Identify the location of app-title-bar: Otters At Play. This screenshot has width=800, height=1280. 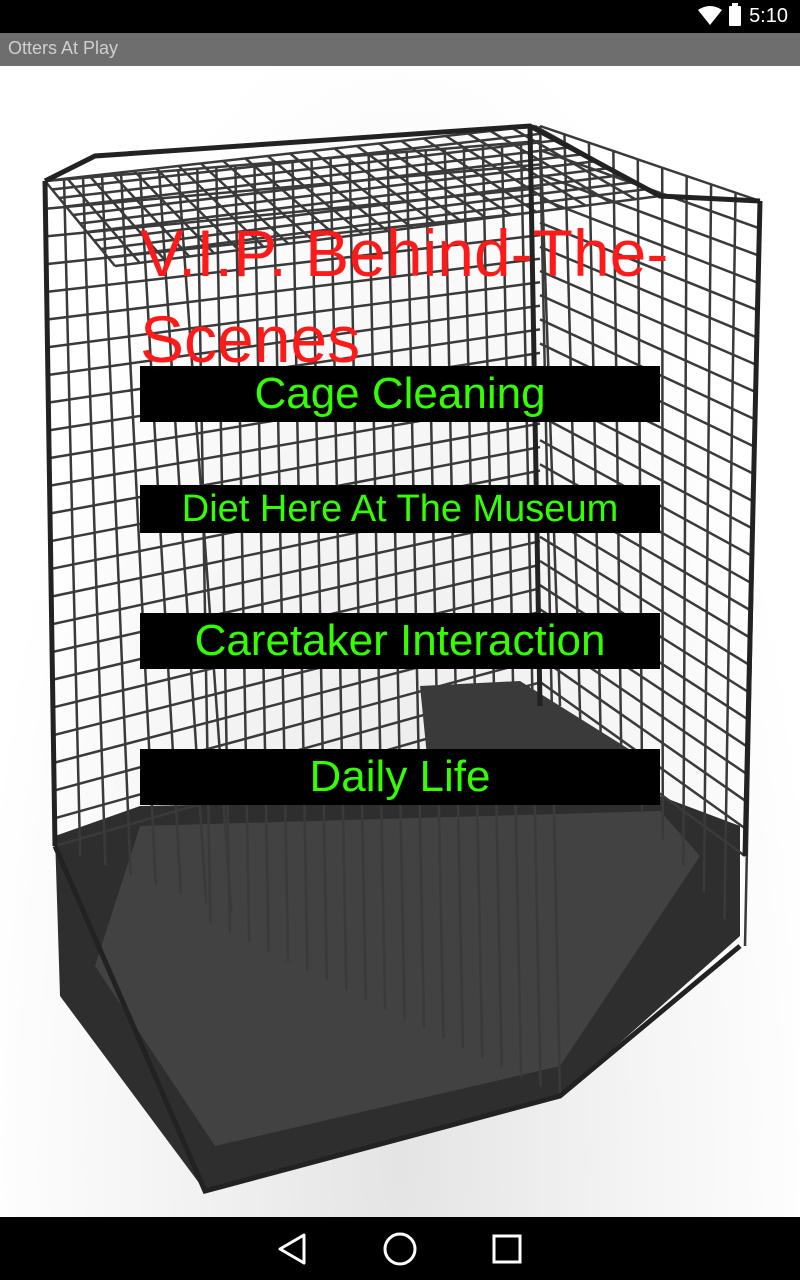
(400, 49).